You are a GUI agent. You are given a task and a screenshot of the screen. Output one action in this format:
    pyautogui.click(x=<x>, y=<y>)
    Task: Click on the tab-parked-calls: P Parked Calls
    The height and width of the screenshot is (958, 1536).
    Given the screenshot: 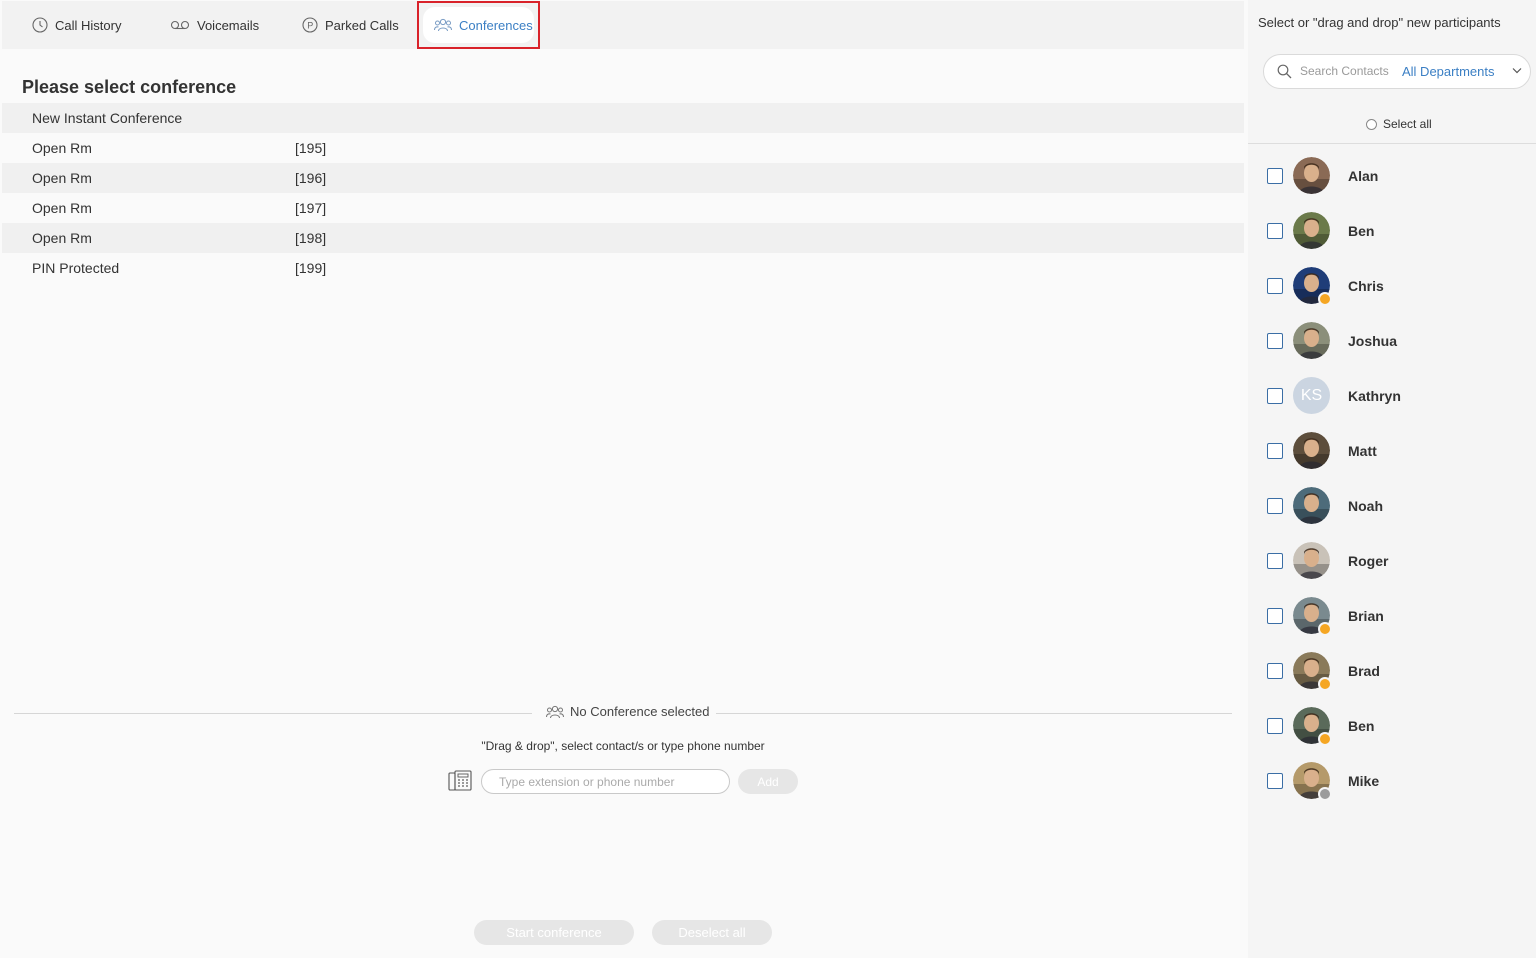 What is the action you would take?
    pyautogui.click(x=350, y=25)
    